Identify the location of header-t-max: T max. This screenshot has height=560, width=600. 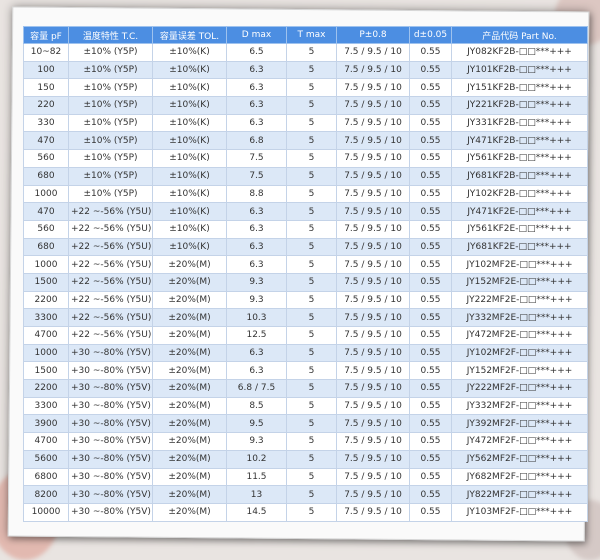
(311, 35).